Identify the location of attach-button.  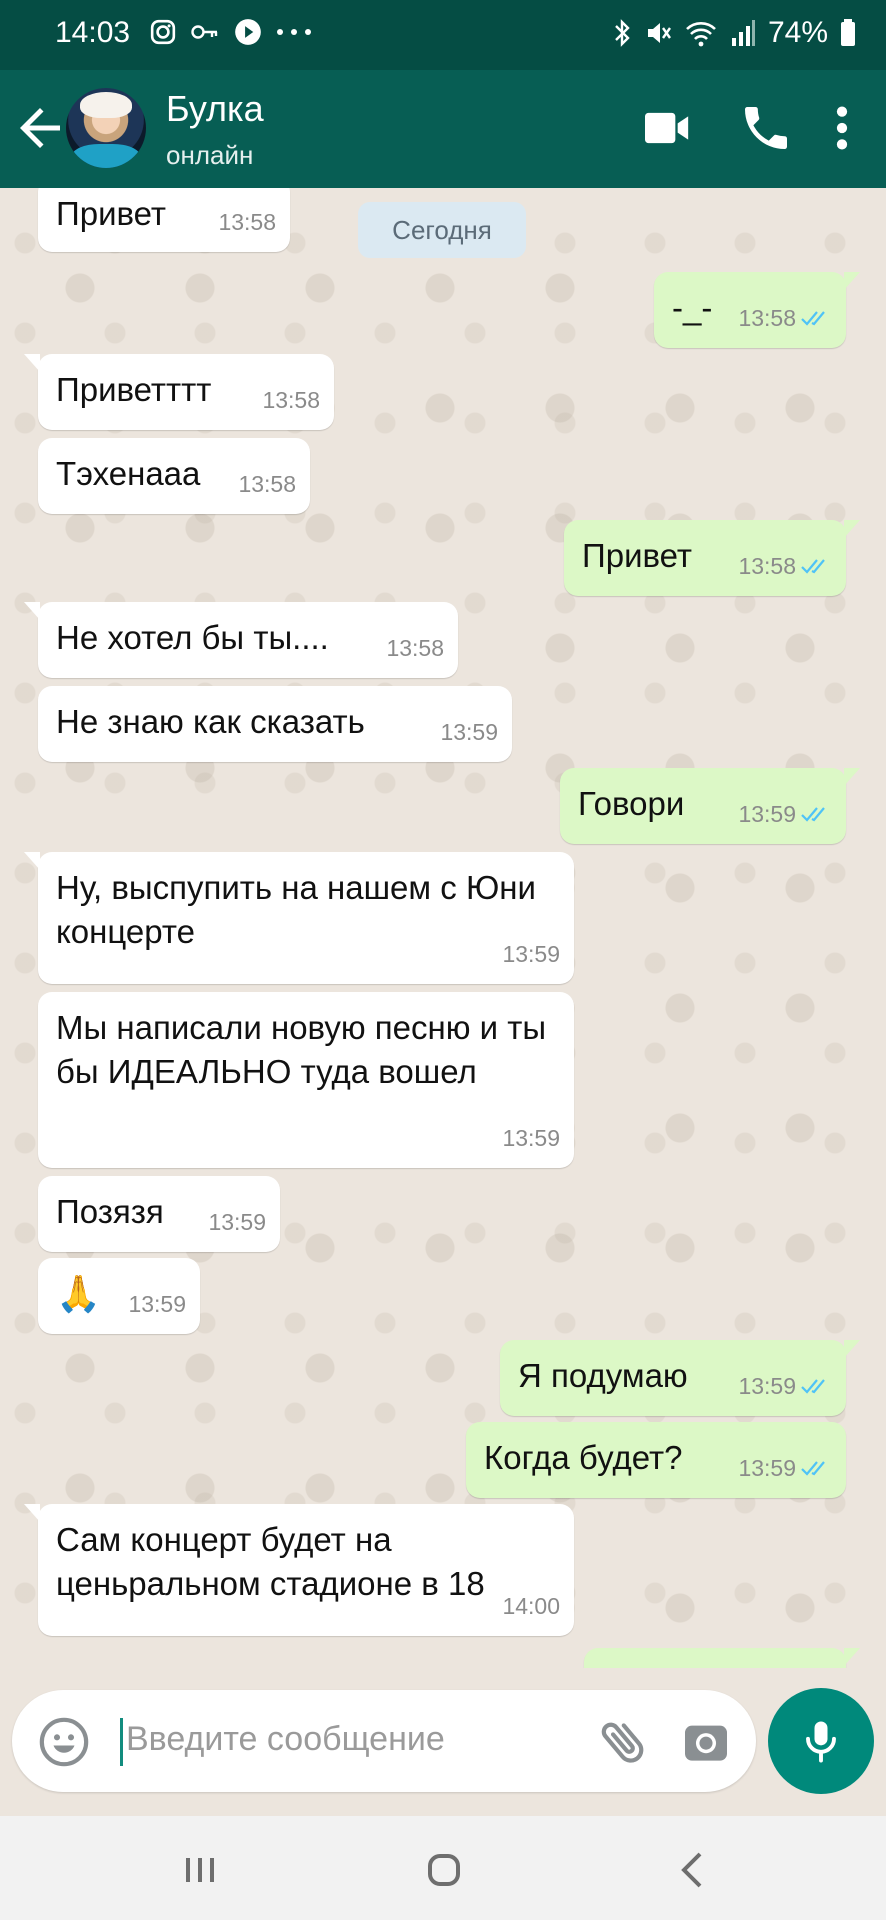
(624, 1742).